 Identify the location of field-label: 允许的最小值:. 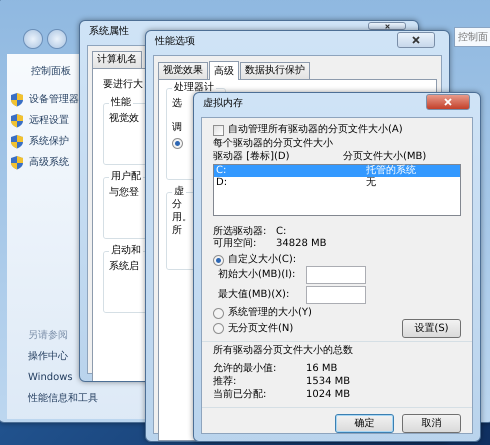
(245, 368).